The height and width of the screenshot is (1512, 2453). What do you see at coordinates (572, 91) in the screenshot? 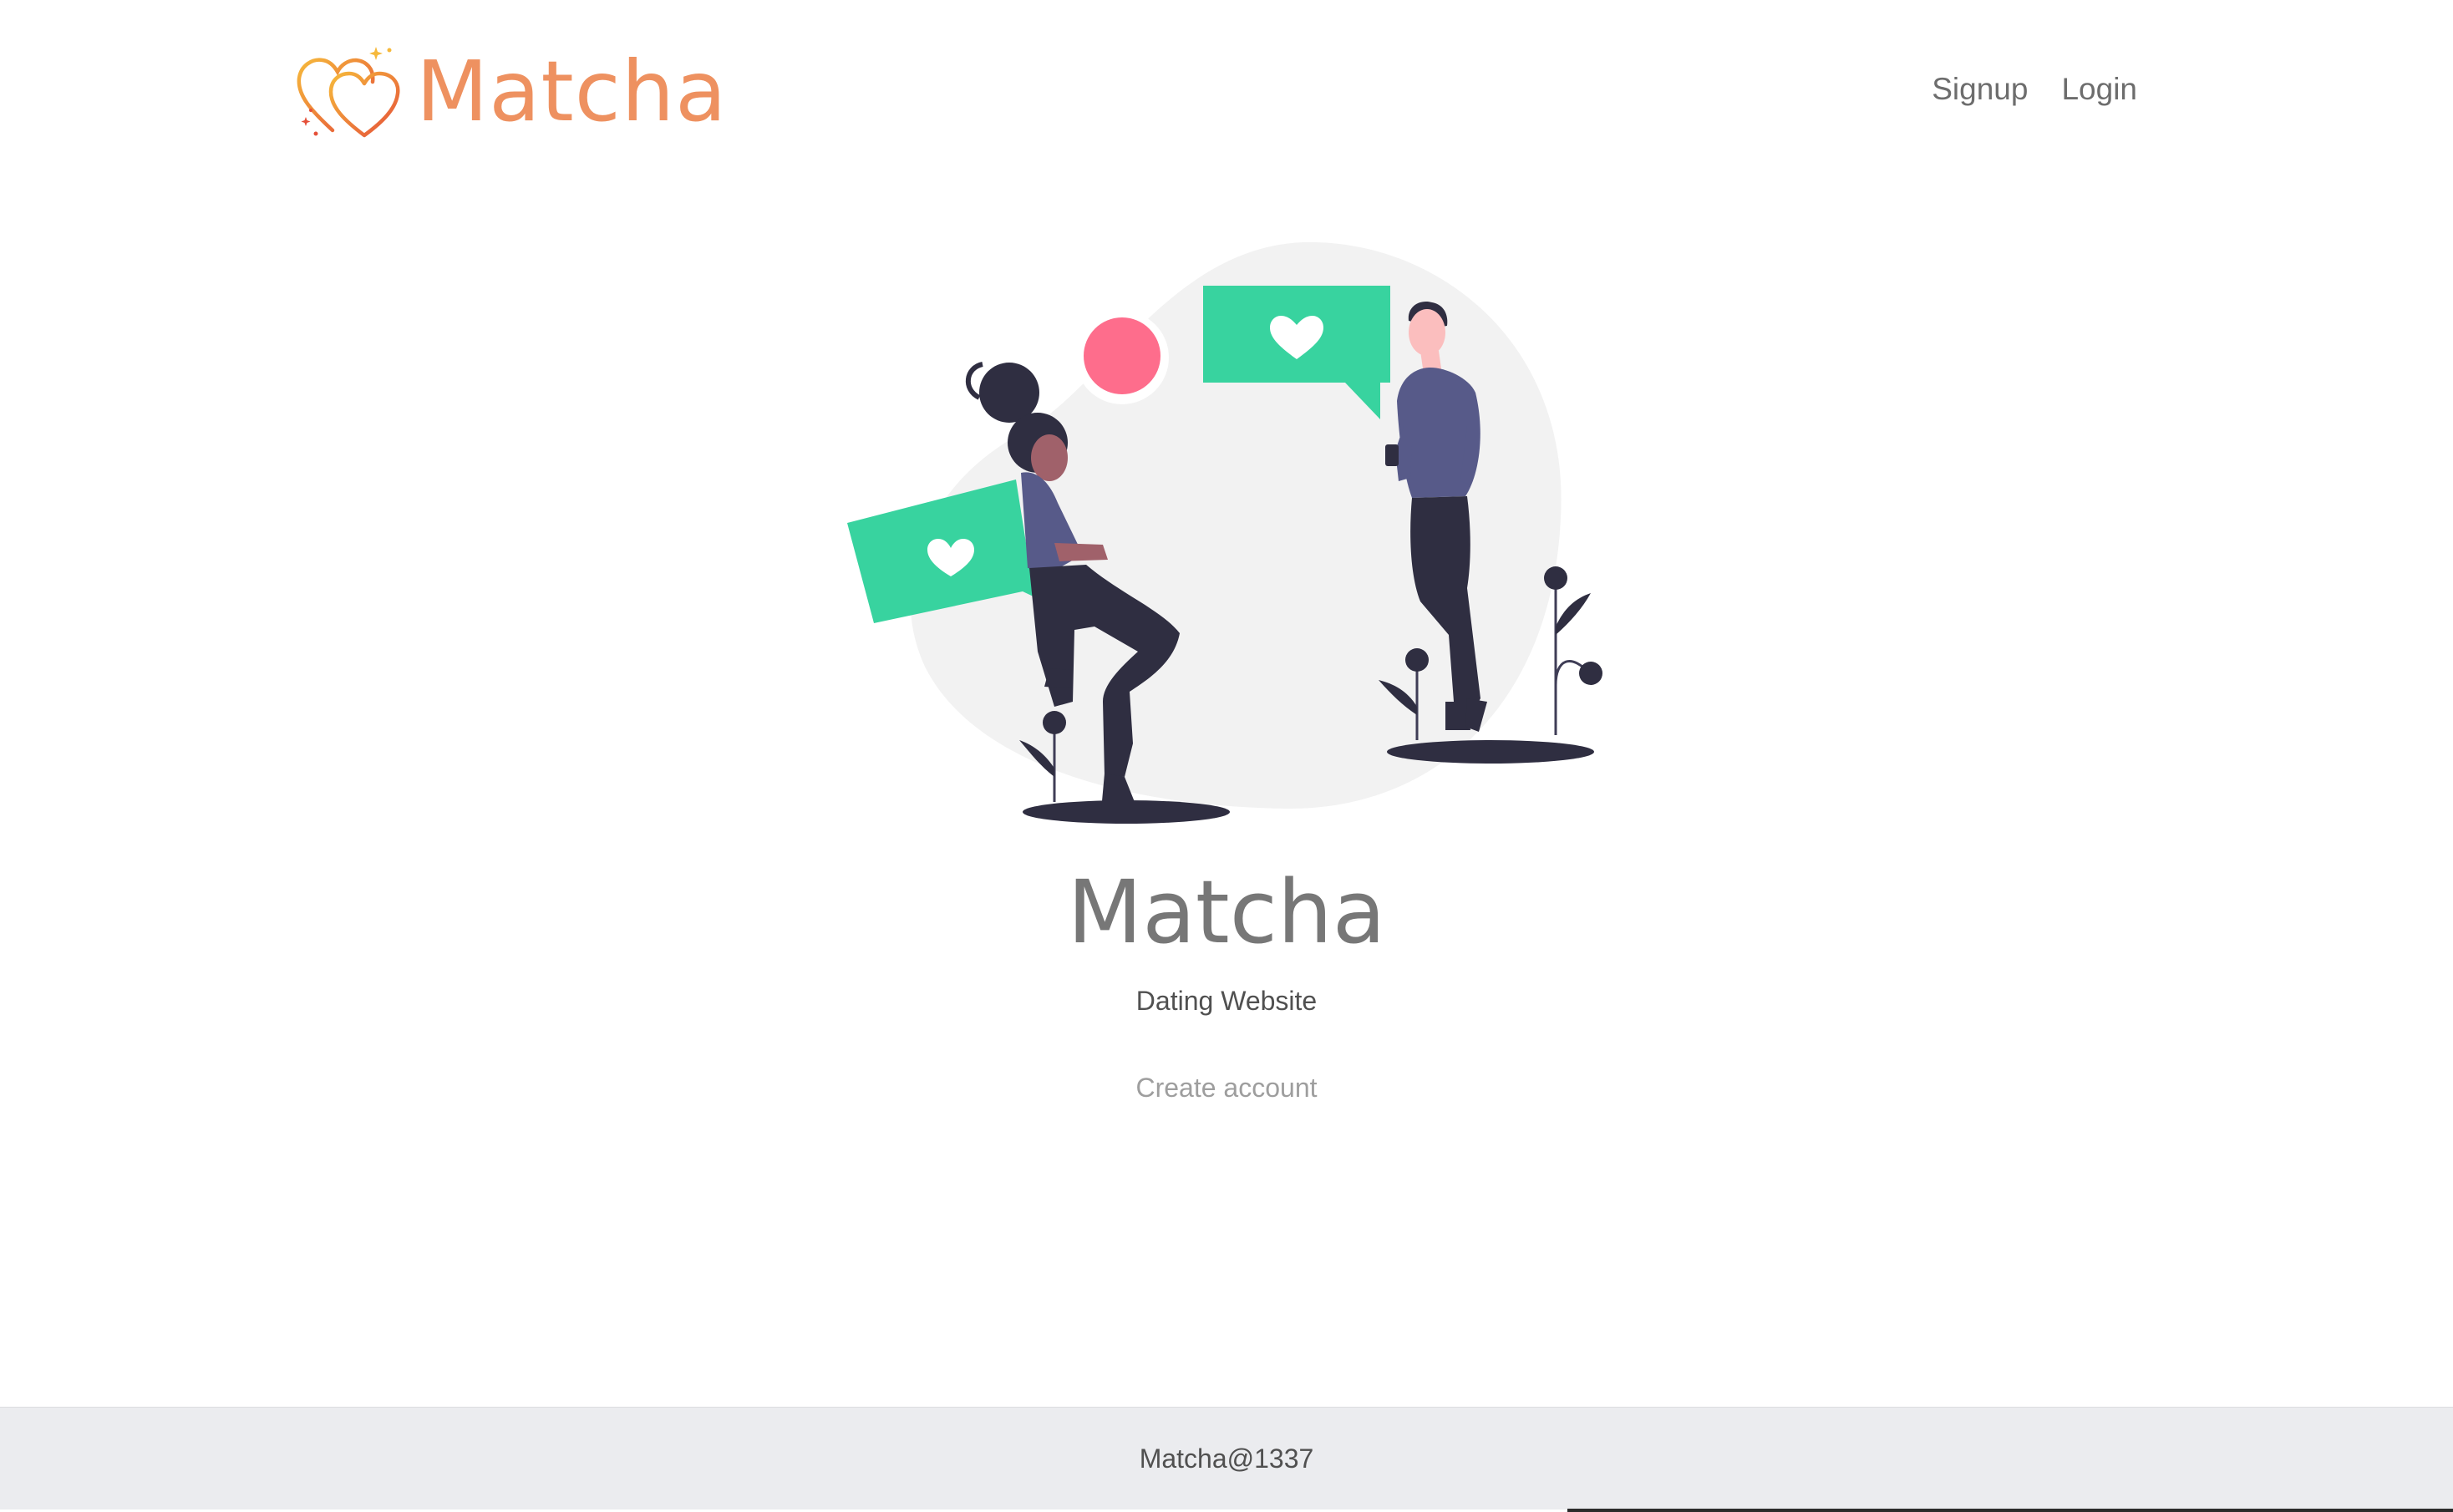
I see `brand-name: Matcha` at bounding box center [572, 91].